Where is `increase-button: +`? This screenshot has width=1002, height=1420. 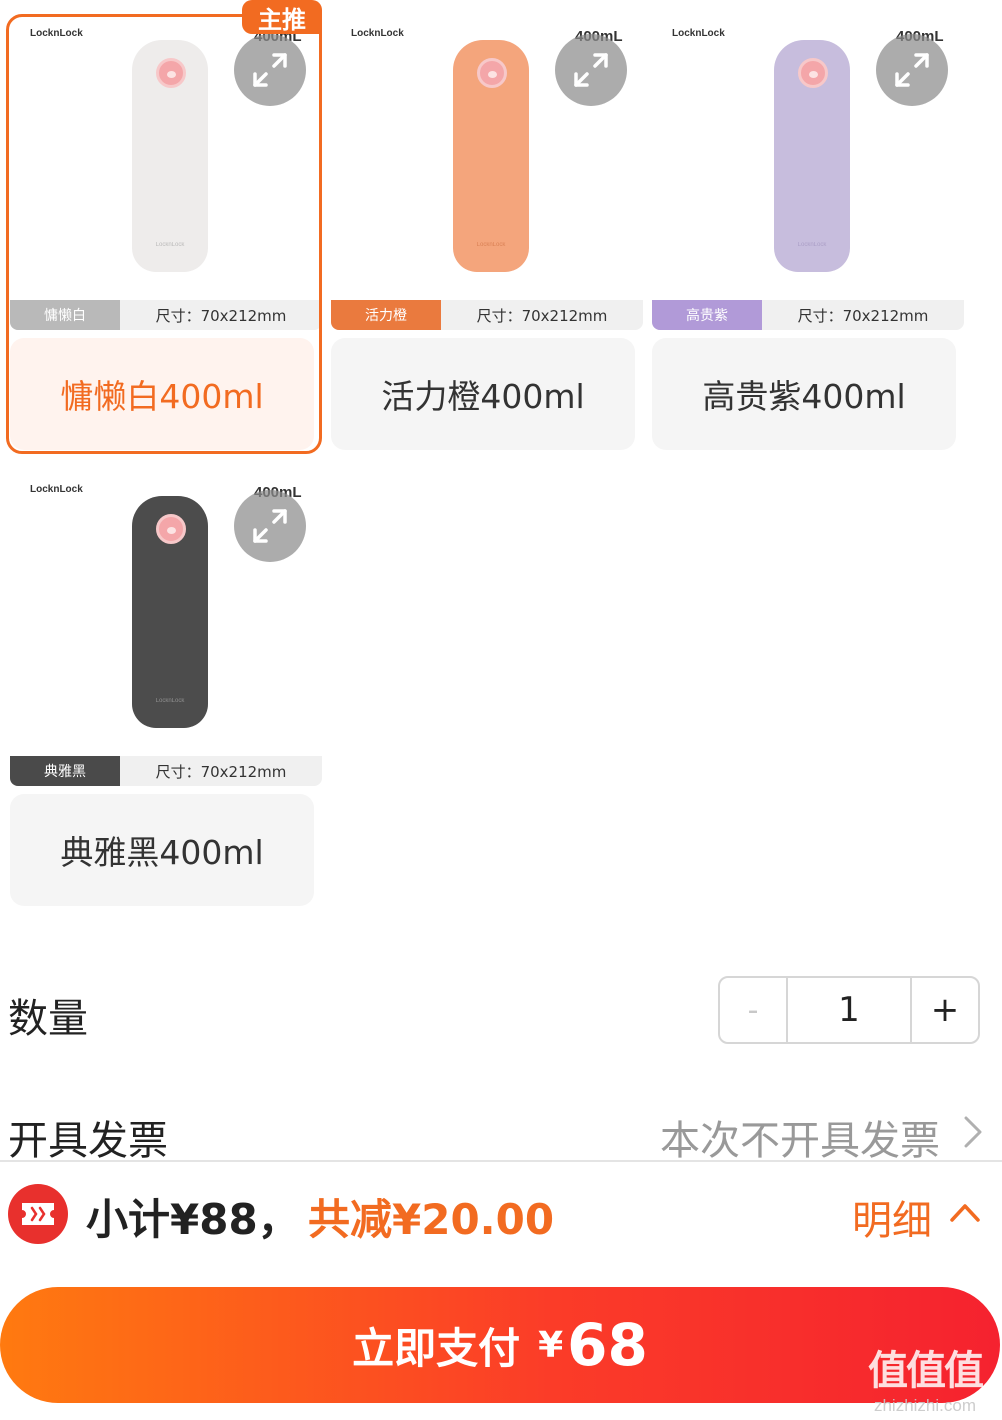 increase-button: + is located at coordinates (945, 1010).